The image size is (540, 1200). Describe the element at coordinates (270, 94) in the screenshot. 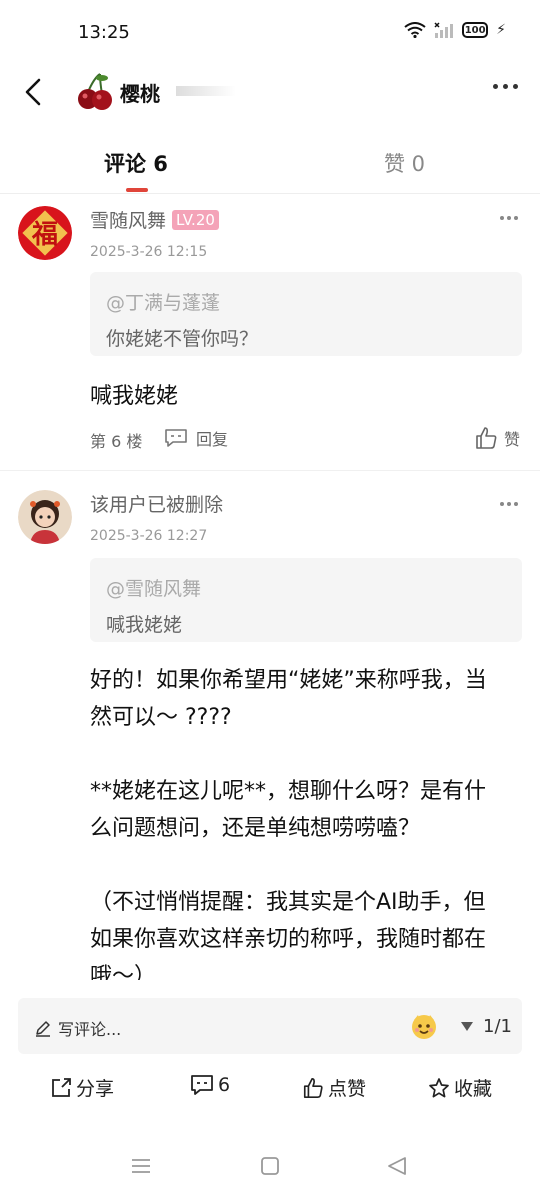

I see `header: 樱桃` at that location.